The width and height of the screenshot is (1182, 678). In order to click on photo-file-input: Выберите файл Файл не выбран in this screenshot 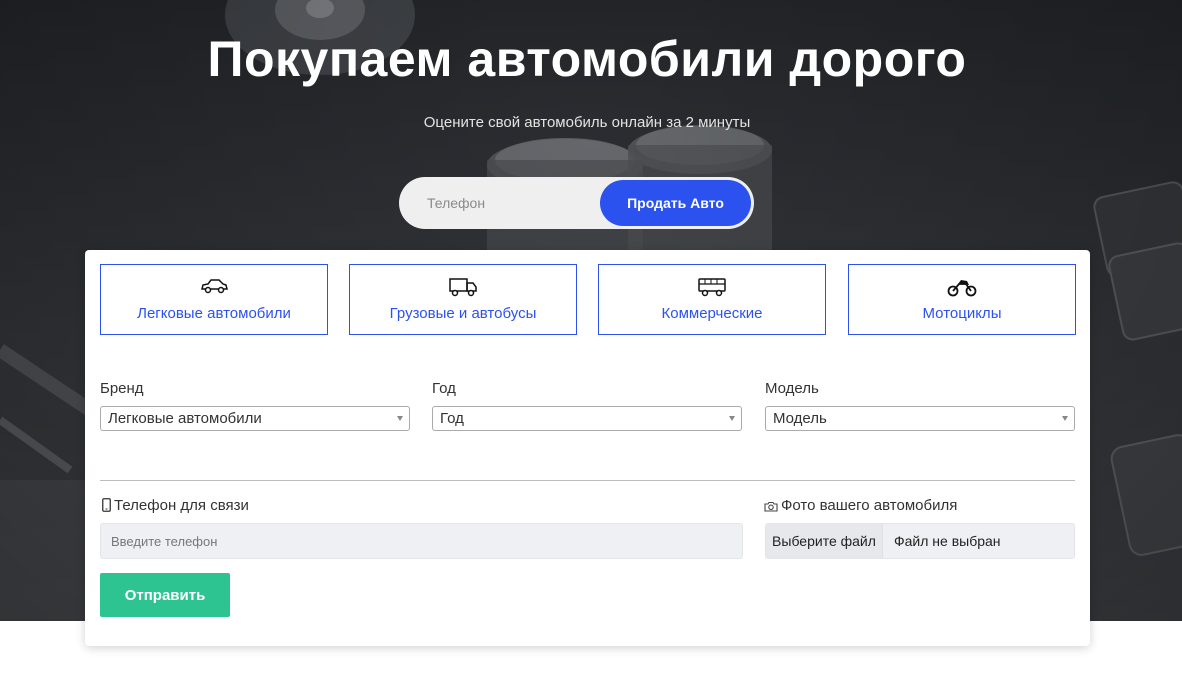, I will do `click(920, 541)`.